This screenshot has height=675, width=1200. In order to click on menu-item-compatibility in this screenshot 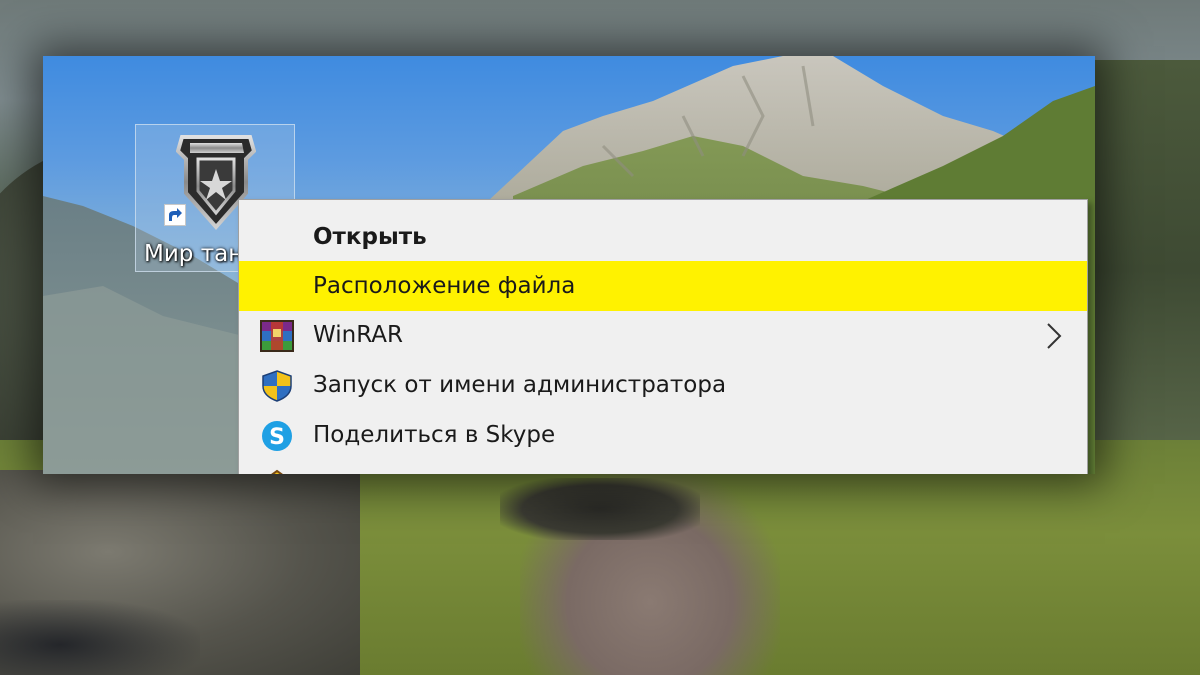, I will do `click(663, 467)`.